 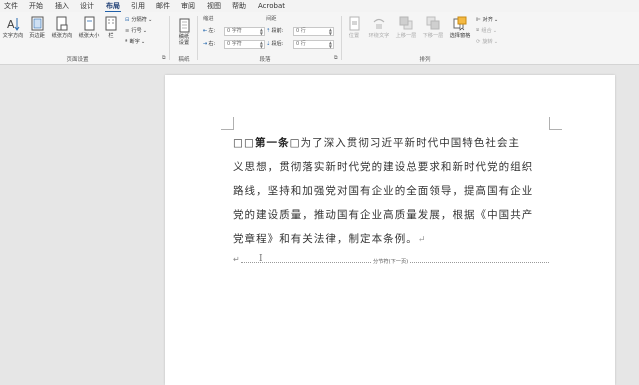 What do you see at coordinates (354, 36) in the screenshot?
I see `position-label: 位置` at bounding box center [354, 36].